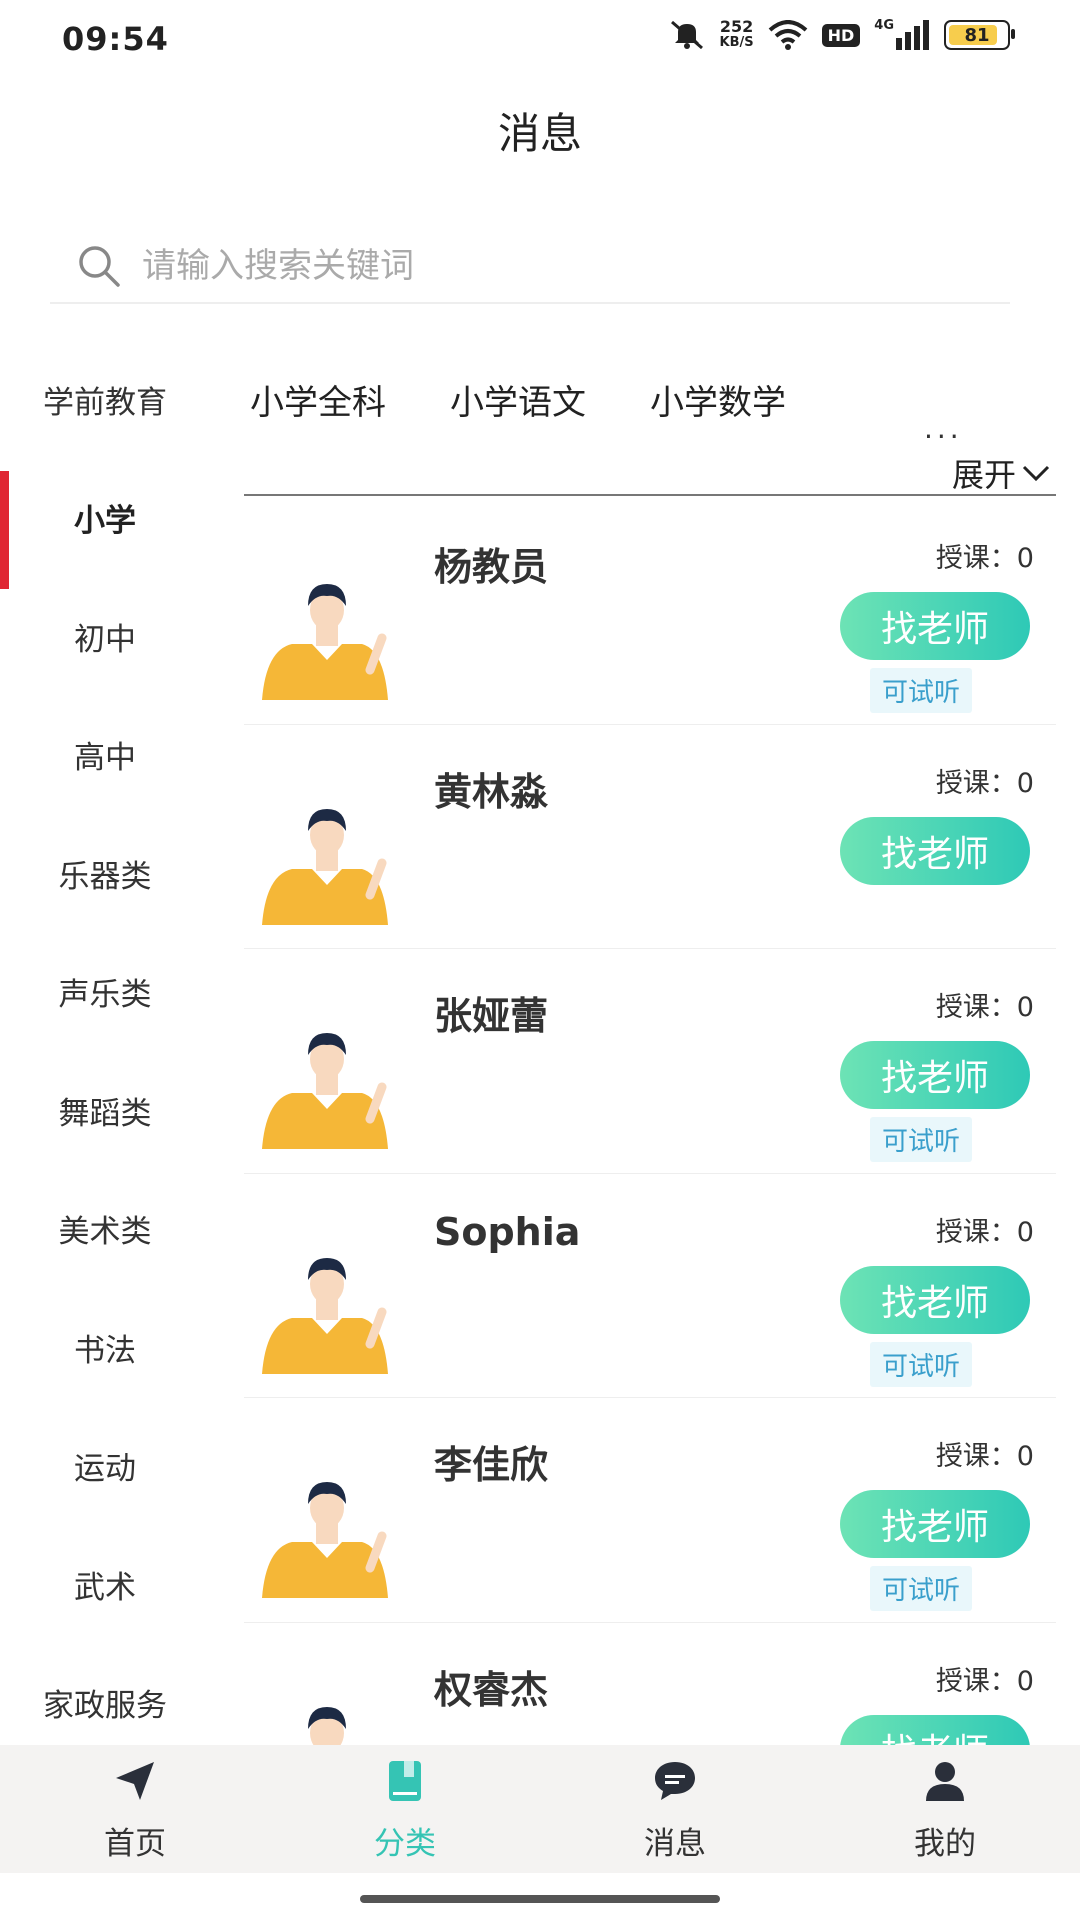  I want to click on tab-label: 分类, so click(405, 1843).